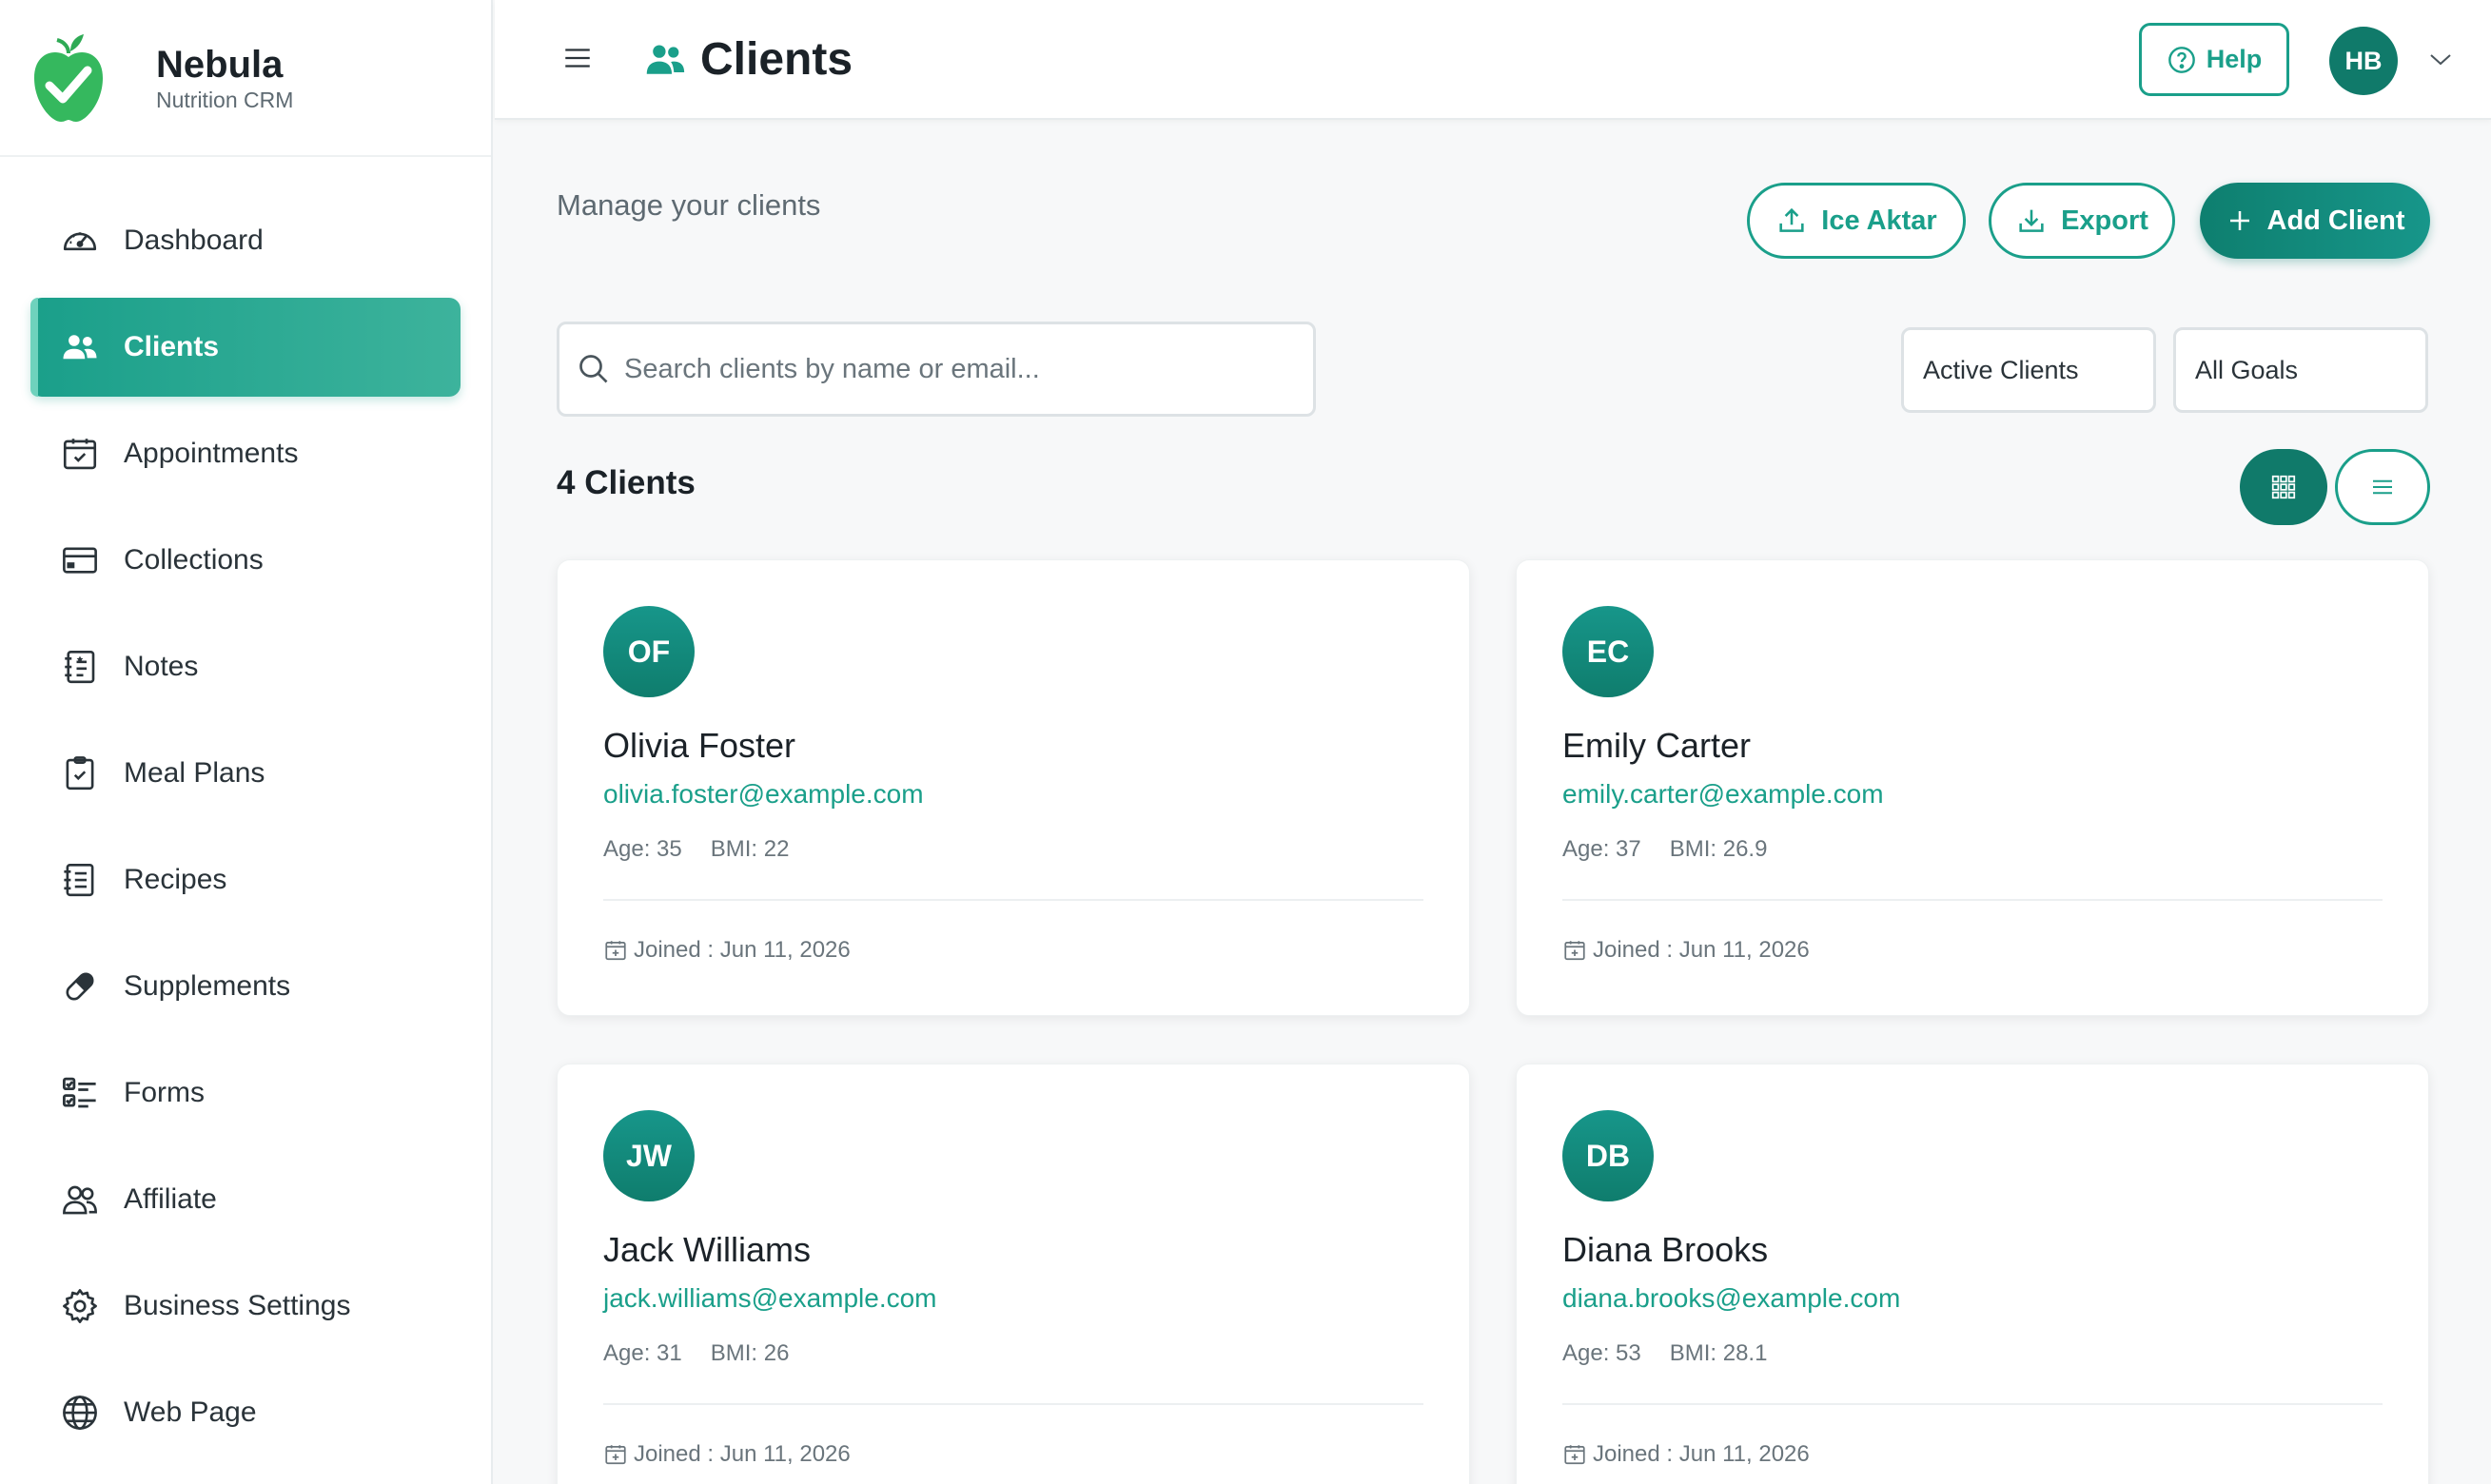 The height and width of the screenshot is (1484, 2491). Describe the element at coordinates (2181, 59) in the screenshot. I see `question-circle-icon` at that location.